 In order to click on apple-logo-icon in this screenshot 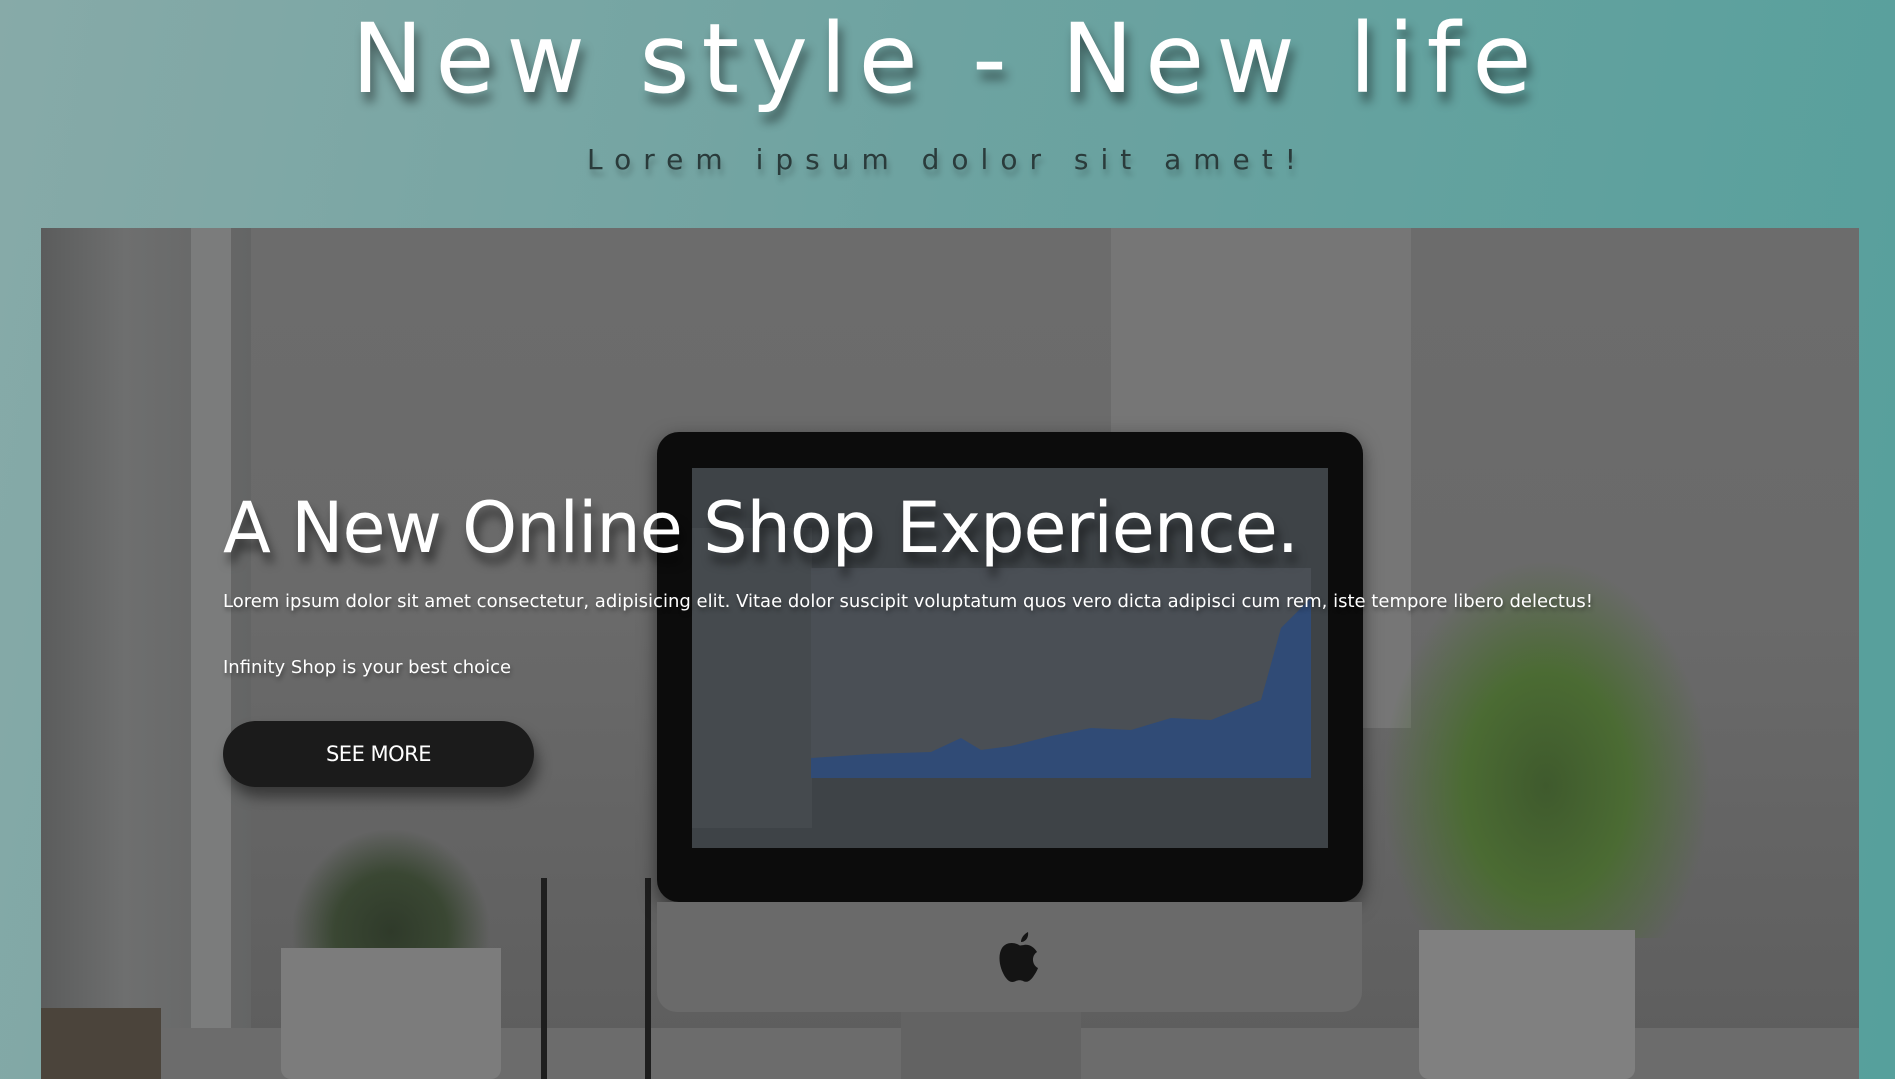, I will do `click(1019, 956)`.